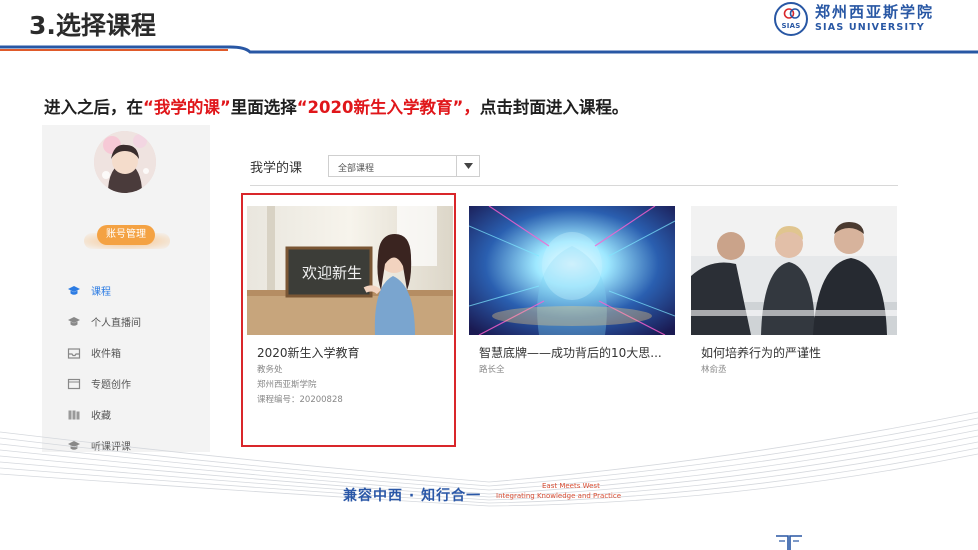  I want to click on instruction-highlight-2: “2020新生入学教育”，, so click(388, 107).